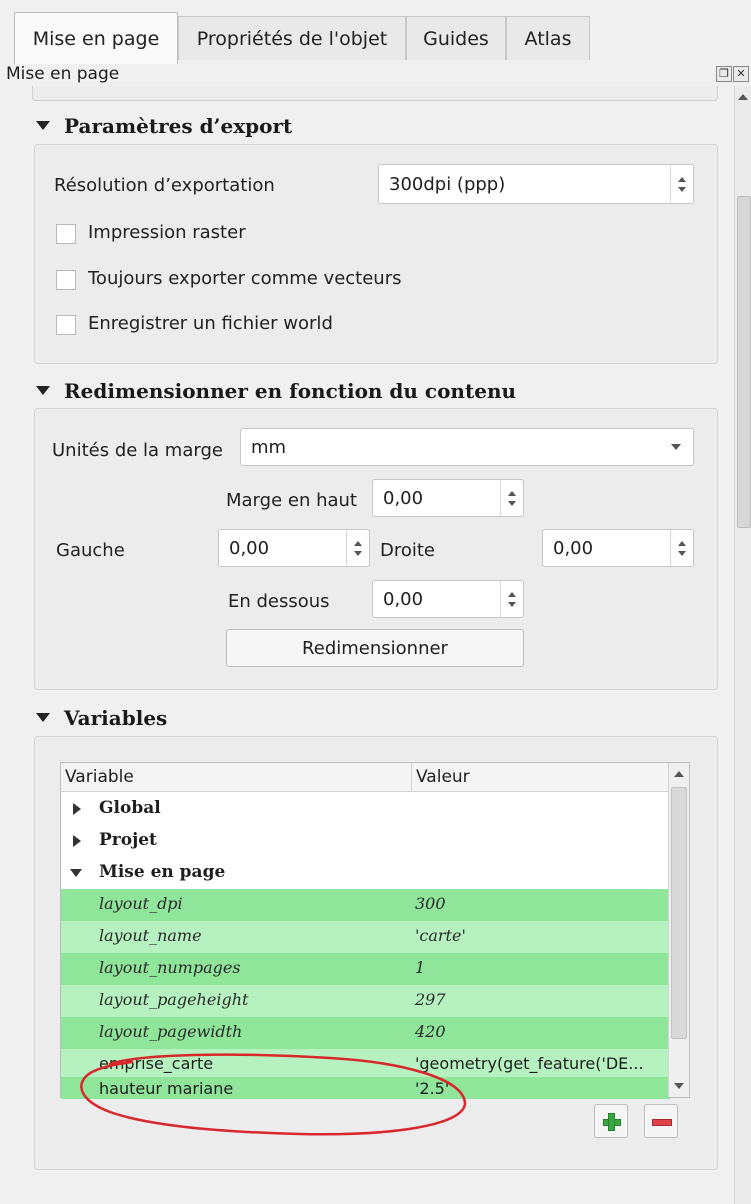  What do you see at coordinates (269, 447) in the screenshot?
I see `units-value: mm` at bounding box center [269, 447].